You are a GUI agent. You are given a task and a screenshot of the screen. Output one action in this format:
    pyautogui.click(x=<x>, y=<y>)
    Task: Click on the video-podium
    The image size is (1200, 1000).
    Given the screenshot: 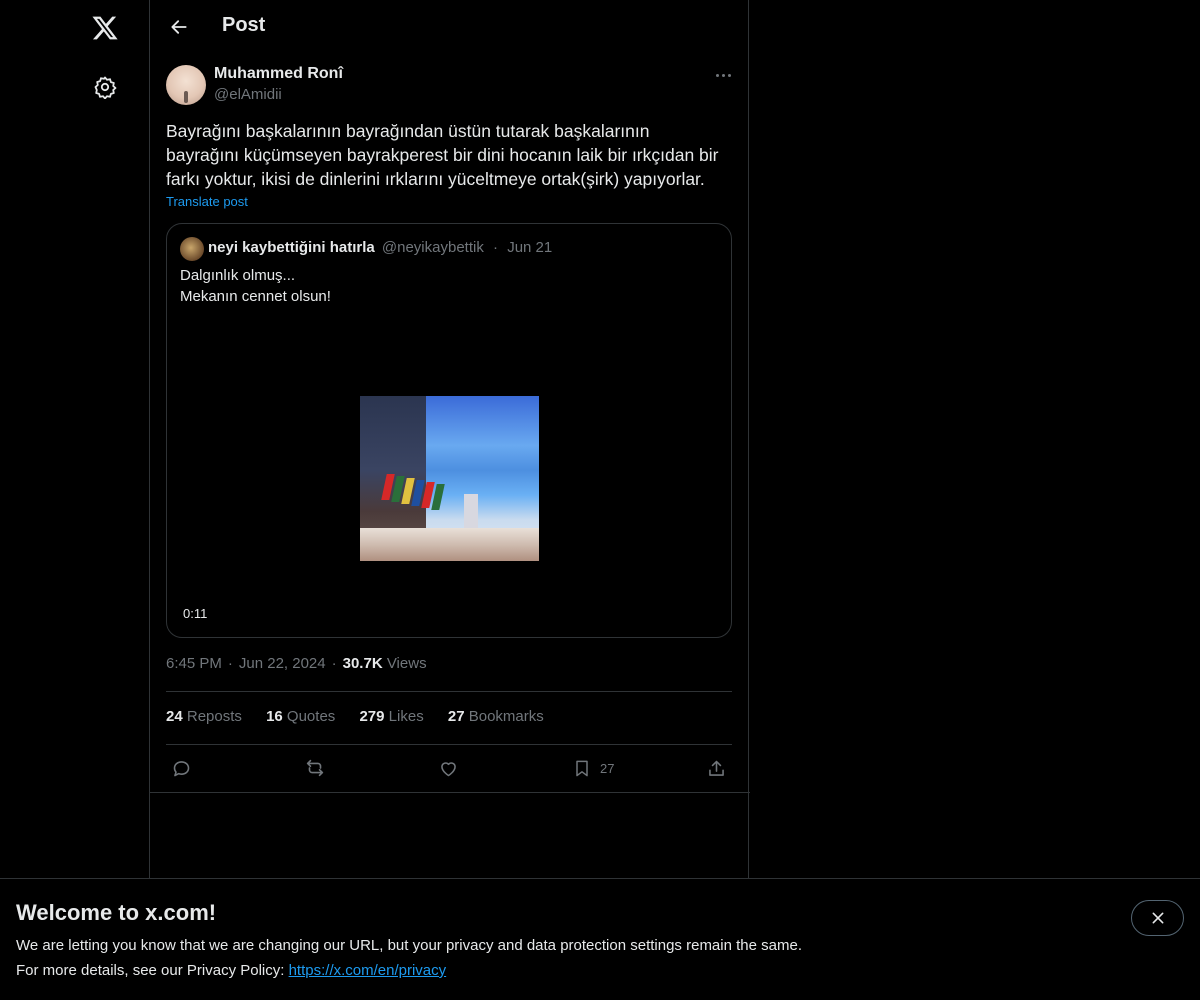 What is the action you would take?
    pyautogui.click(x=471, y=511)
    